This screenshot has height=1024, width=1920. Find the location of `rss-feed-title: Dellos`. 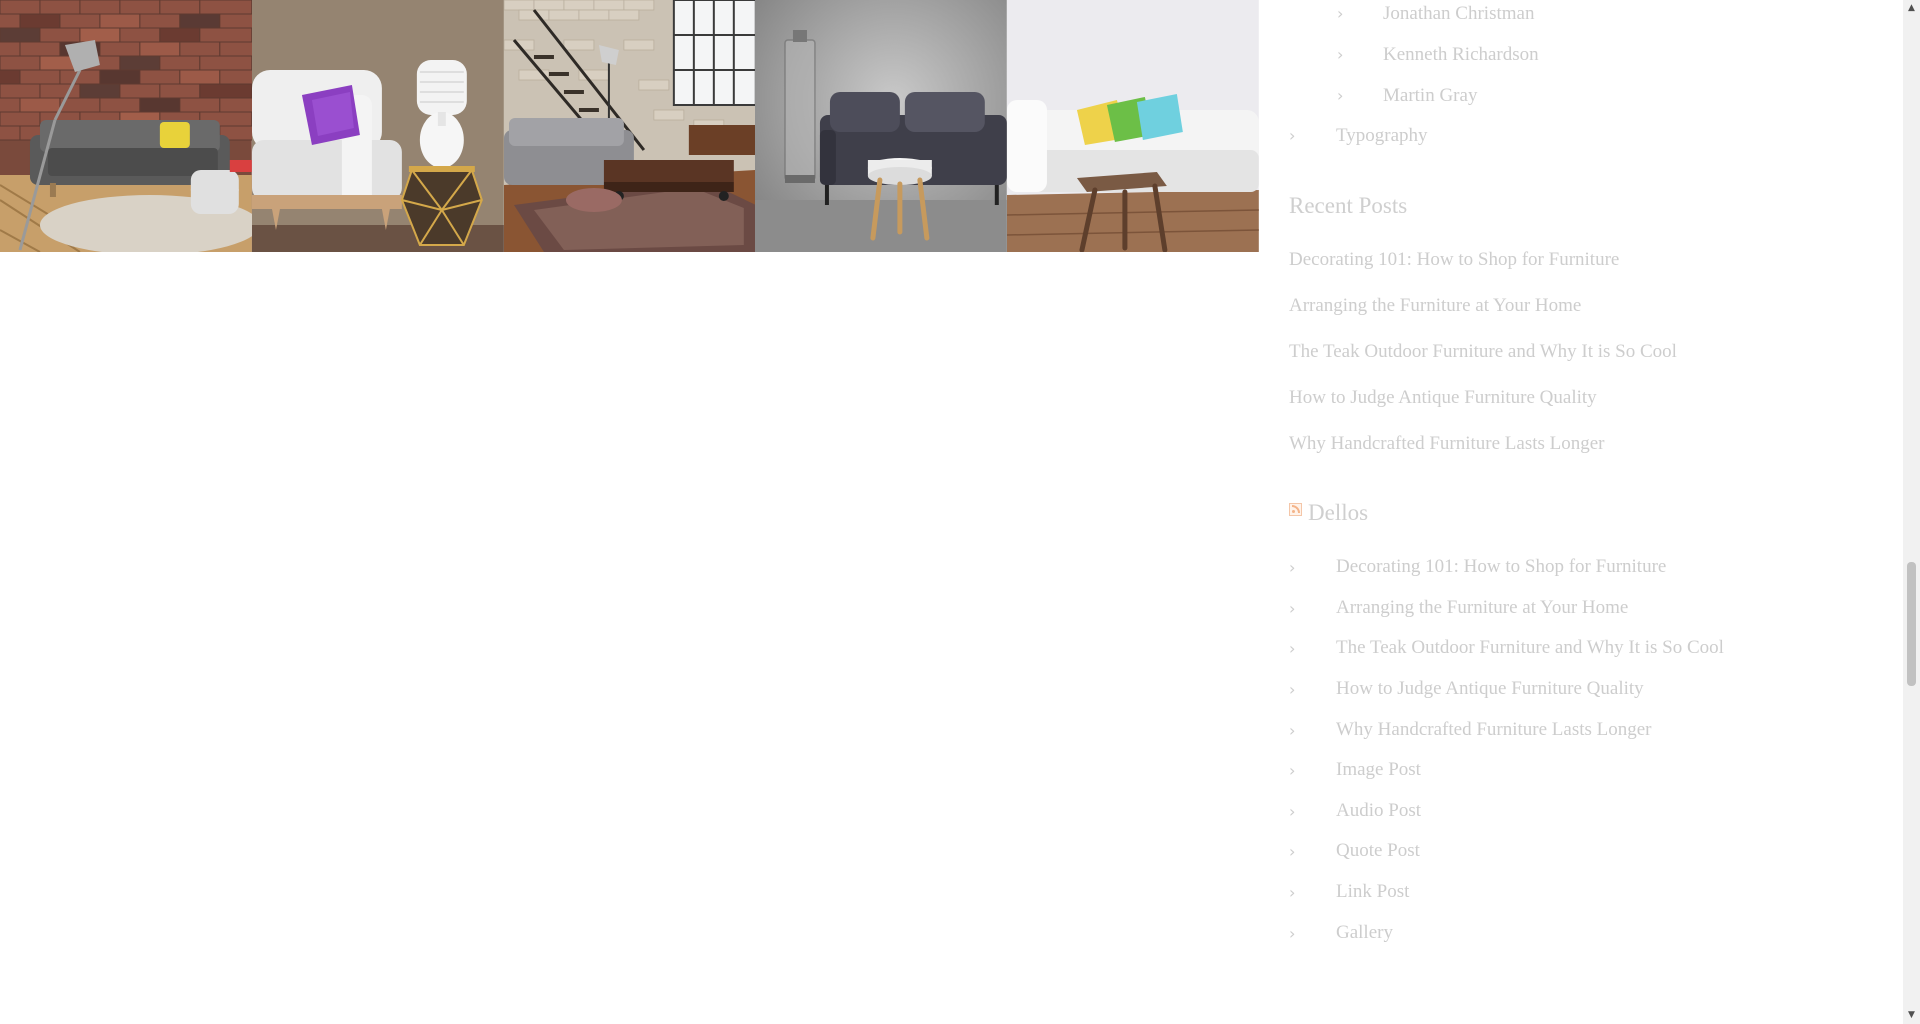

rss-feed-title: Dellos is located at coordinates (1338, 513).